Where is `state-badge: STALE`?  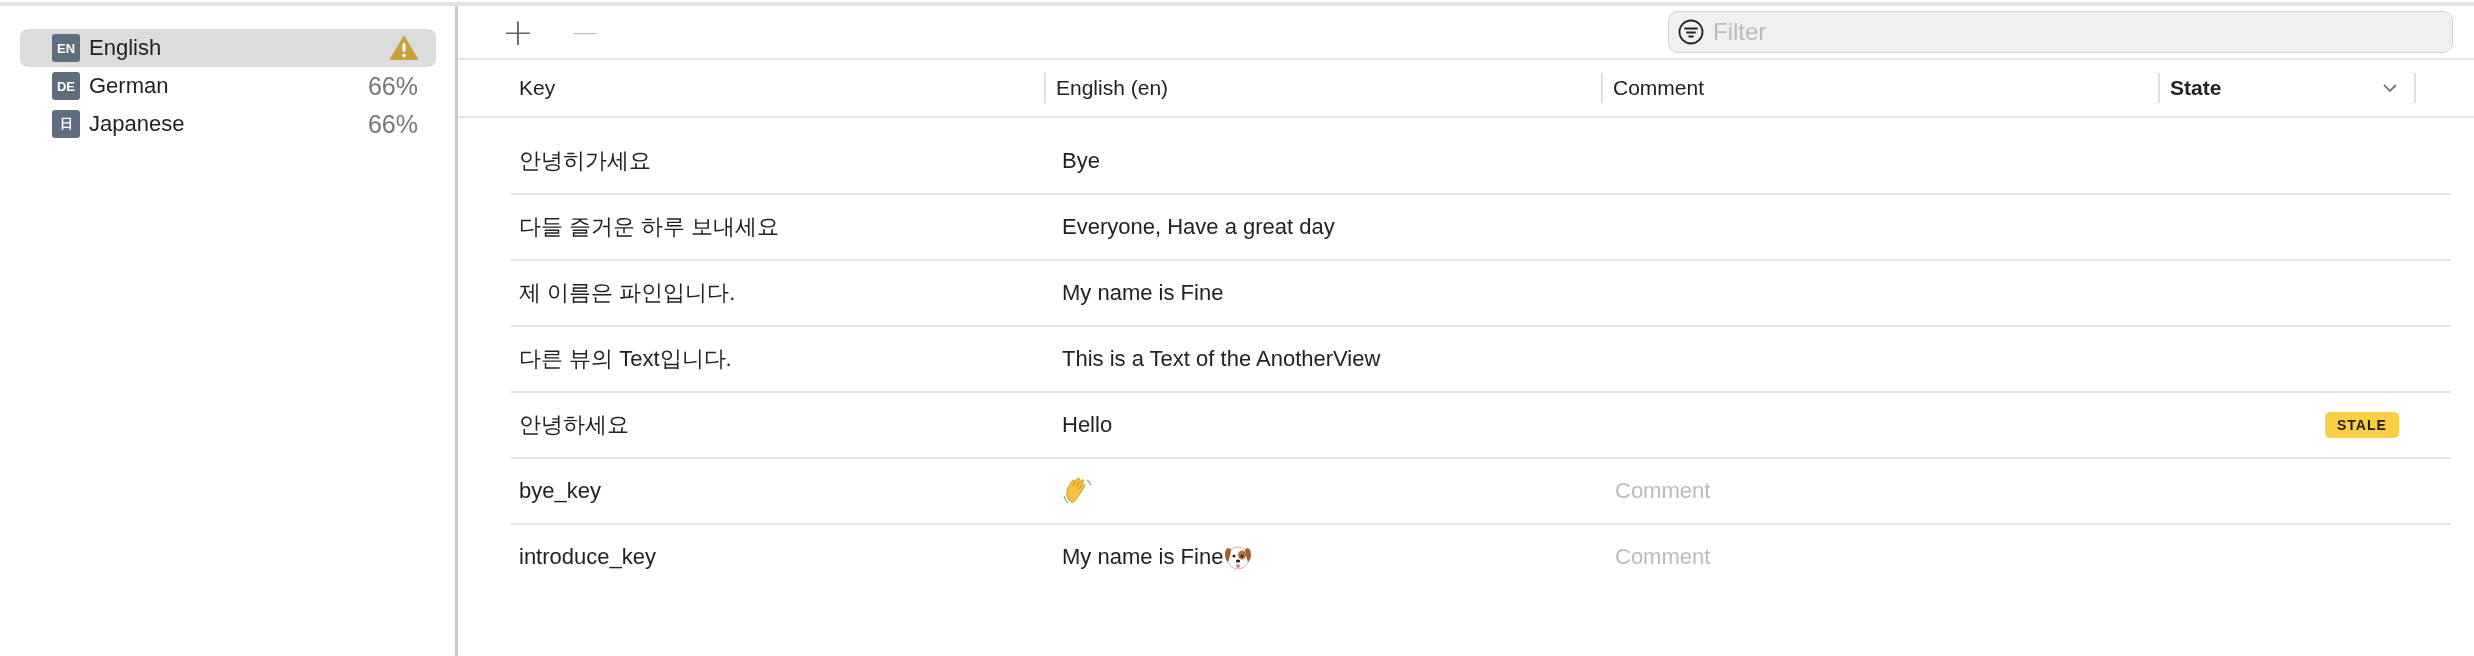 state-badge: STALE is located at coordinates (2362, 425).